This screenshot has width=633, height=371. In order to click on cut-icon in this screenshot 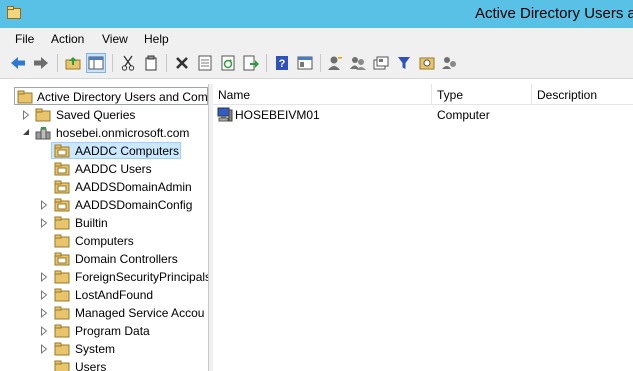, I will do `click(128, 63)`.